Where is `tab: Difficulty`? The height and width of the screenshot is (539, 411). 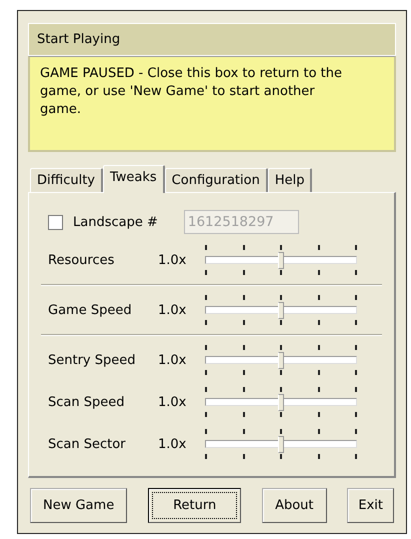 tab: Difficulty is located at coordinates (66, 180).